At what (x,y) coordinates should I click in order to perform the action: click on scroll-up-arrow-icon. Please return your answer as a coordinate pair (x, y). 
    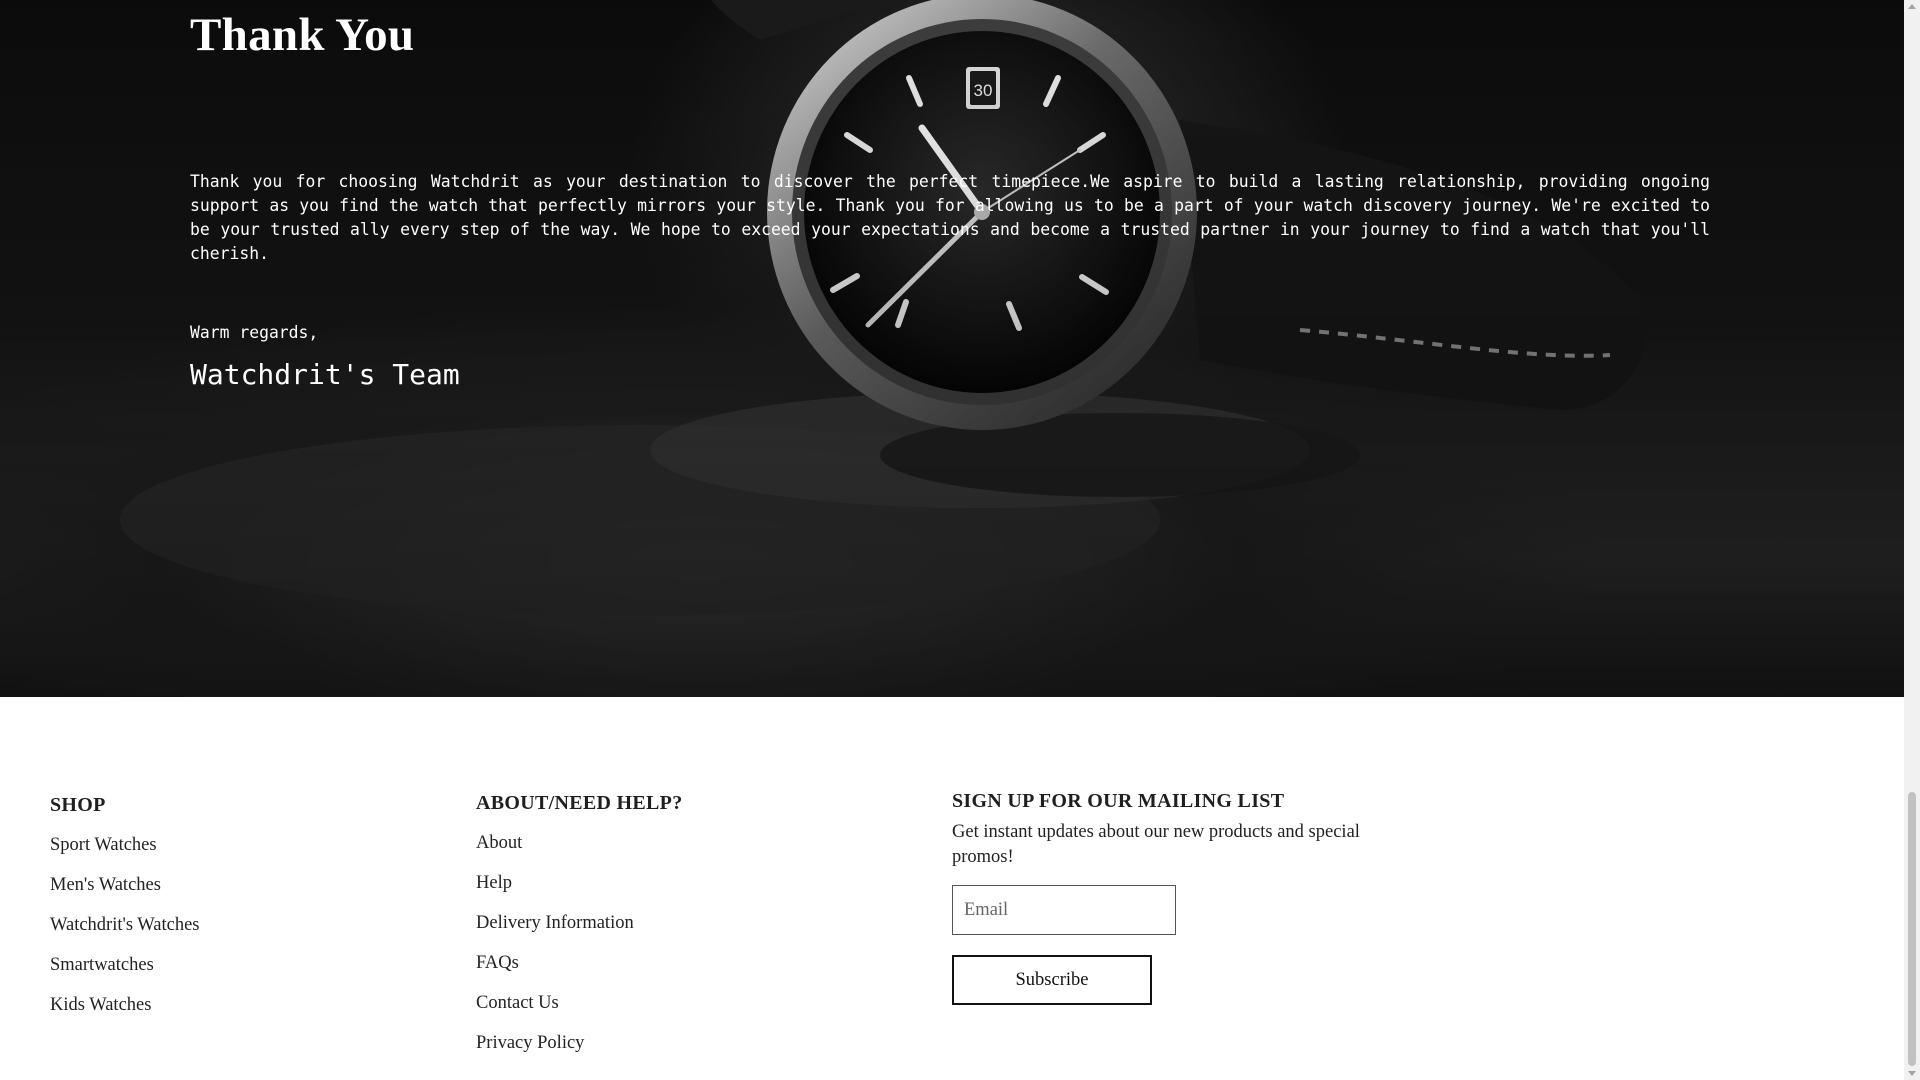
    Looking at the image, I should click on (1912, 6).